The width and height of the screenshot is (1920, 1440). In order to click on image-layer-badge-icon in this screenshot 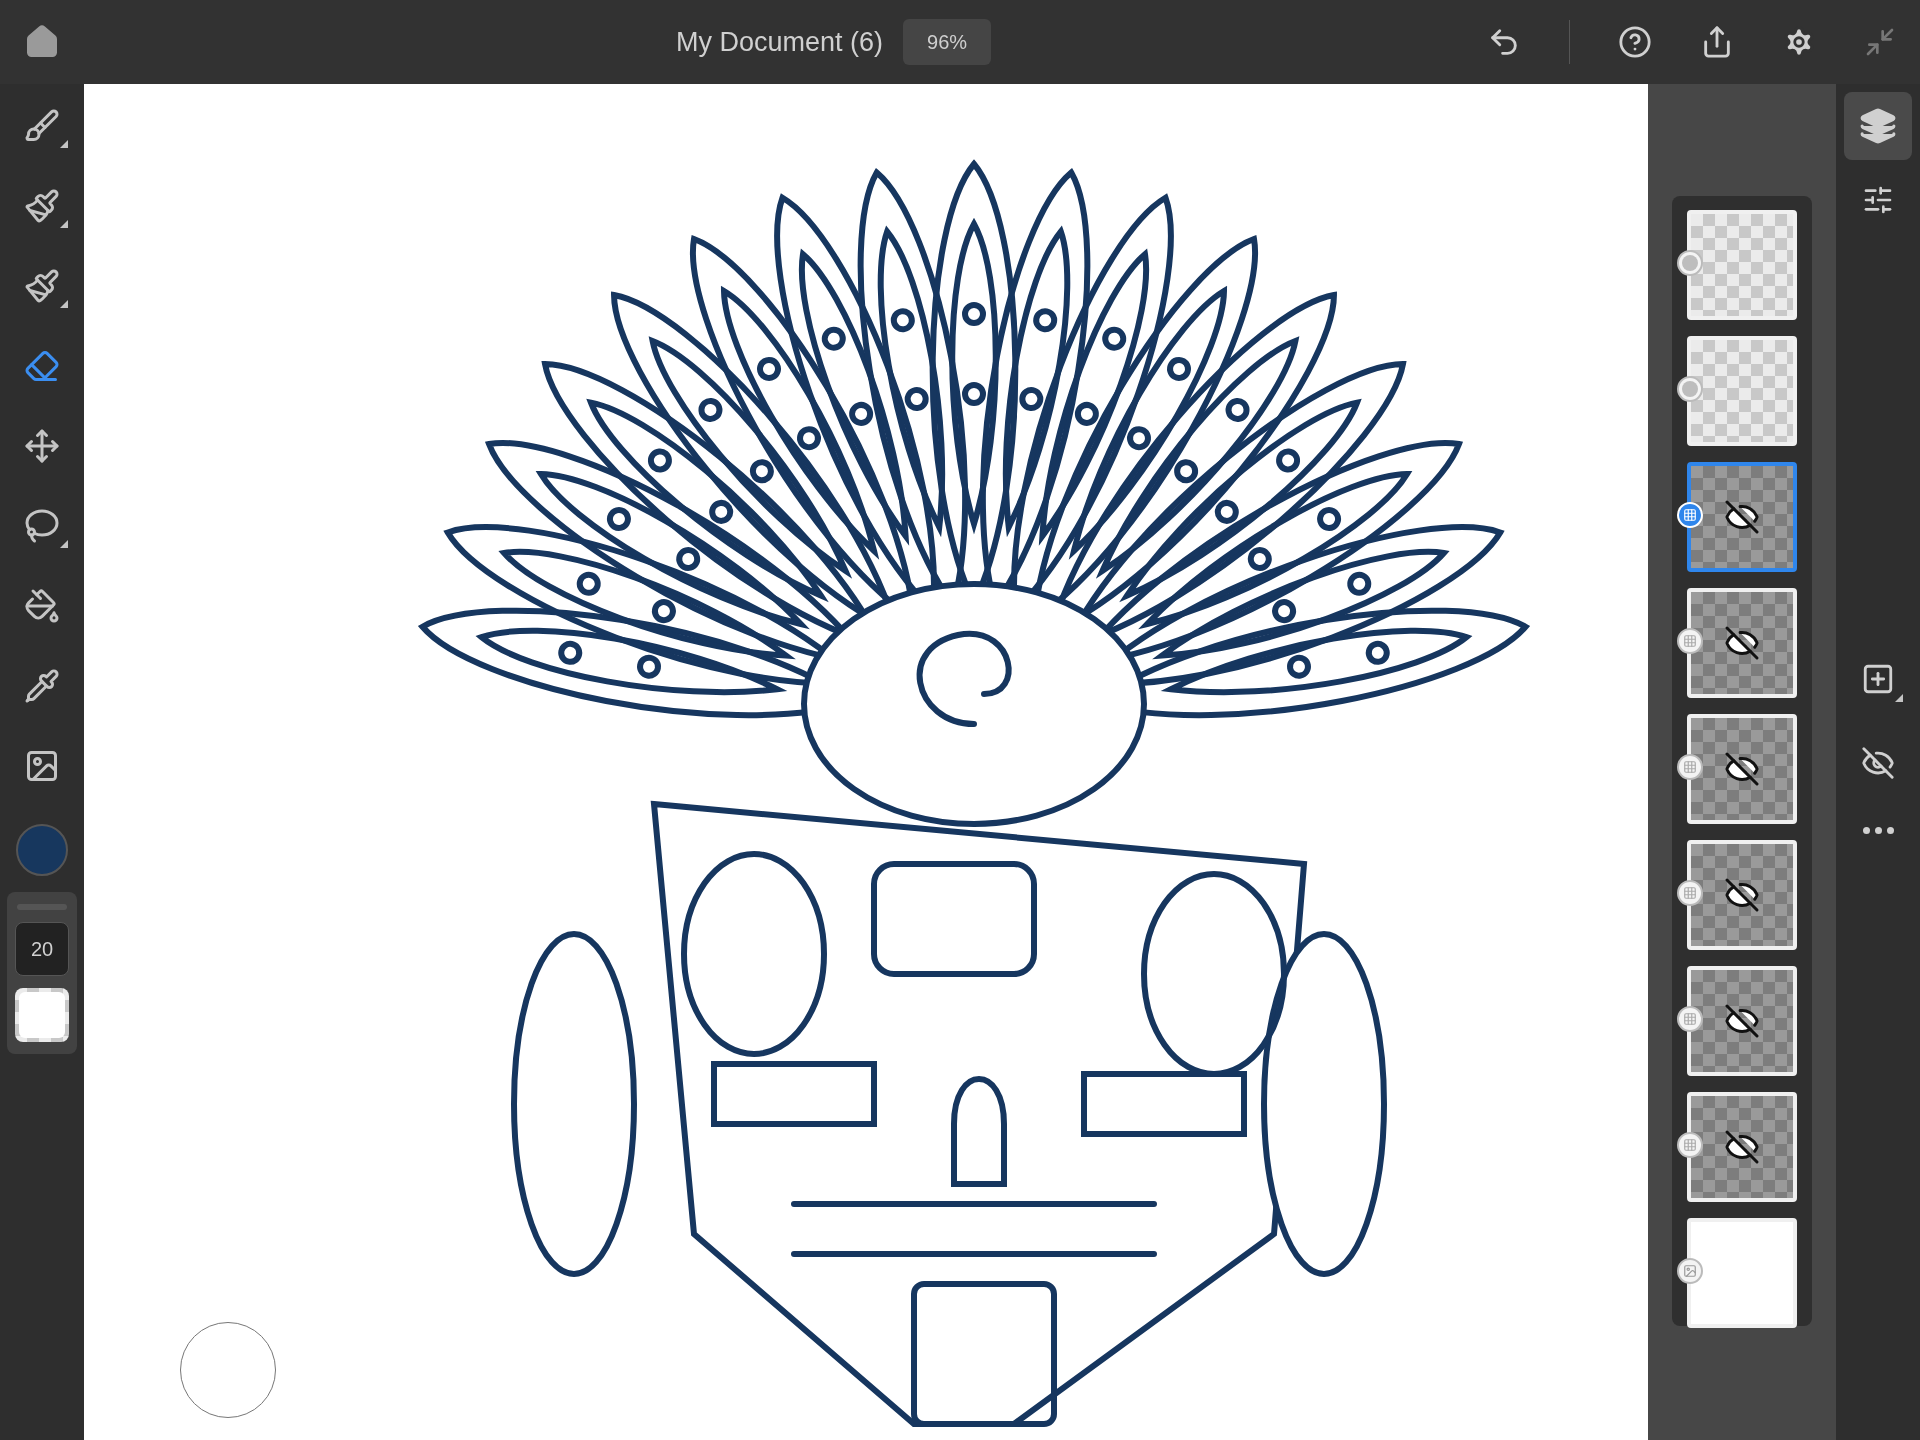, I will do `click(1690, 1271)`.